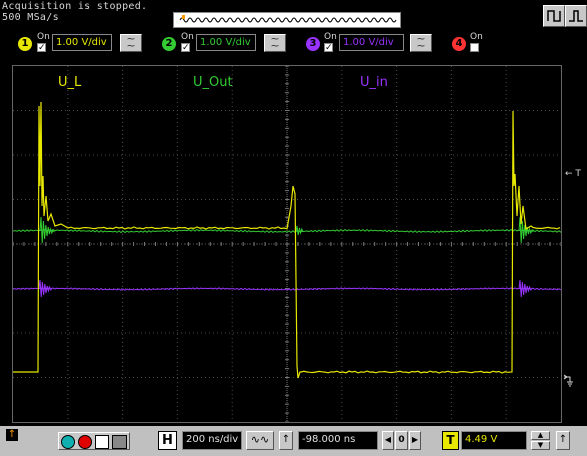 Image resolution: width=587 pixels, height=456 pixels. Describe the element at coordinates (421, 42) in the screenshot. I see `channel-3-coupling-button: ~ ~` at that location.